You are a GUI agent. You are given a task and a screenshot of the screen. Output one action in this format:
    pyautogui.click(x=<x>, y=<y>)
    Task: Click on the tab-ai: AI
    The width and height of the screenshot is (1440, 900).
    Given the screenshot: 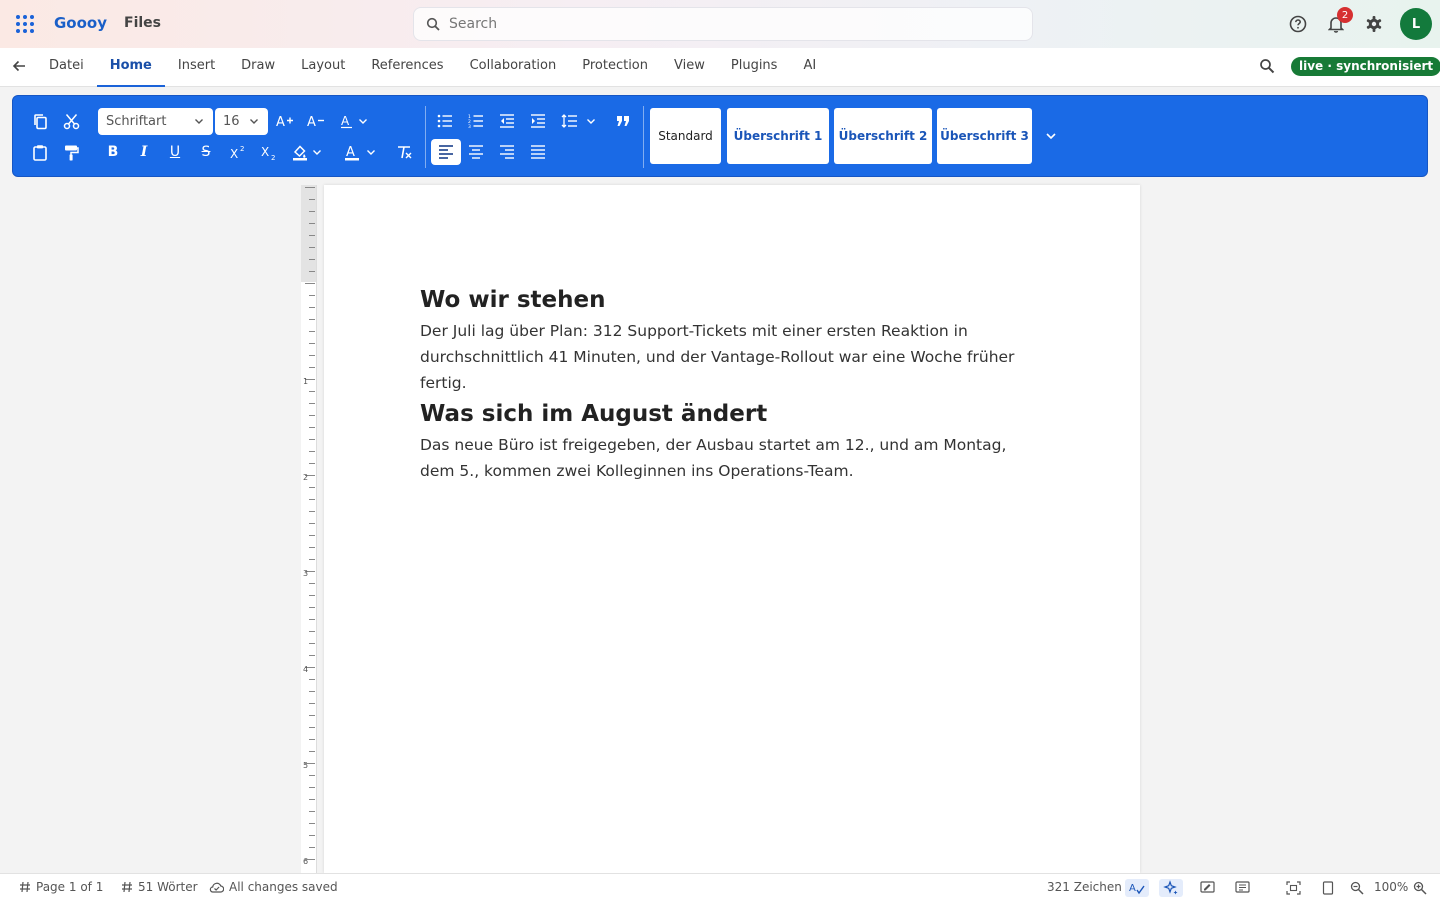 What is the action you would take?
    pyautogui.click(x=809, y=67)
    